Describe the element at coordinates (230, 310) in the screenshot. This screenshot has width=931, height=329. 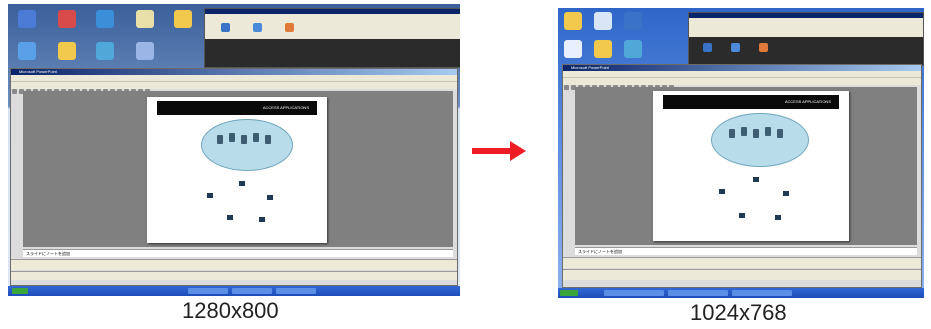
I see `left-caption: 1280x800` at that location.